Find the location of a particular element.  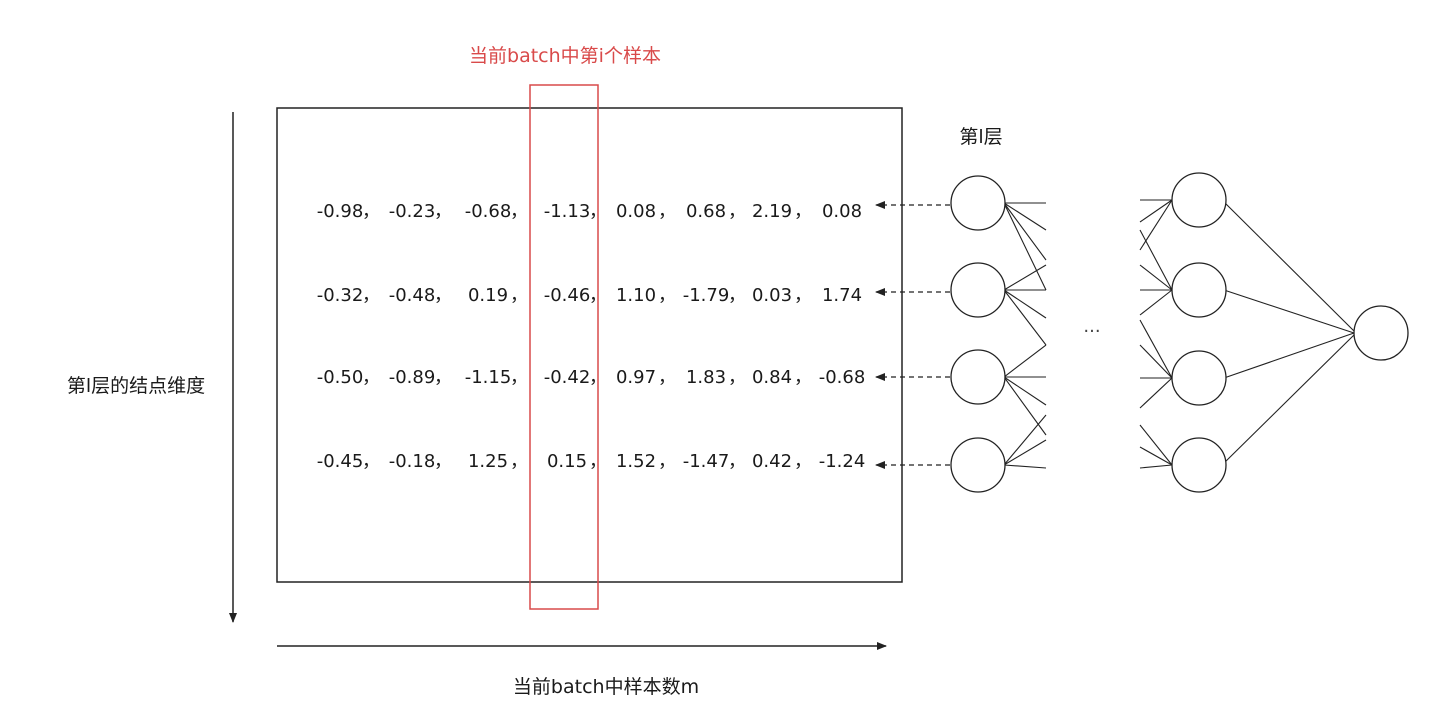

sample-count-axis-label: 当前batch中样本数m is located at coordinates (606, 687).